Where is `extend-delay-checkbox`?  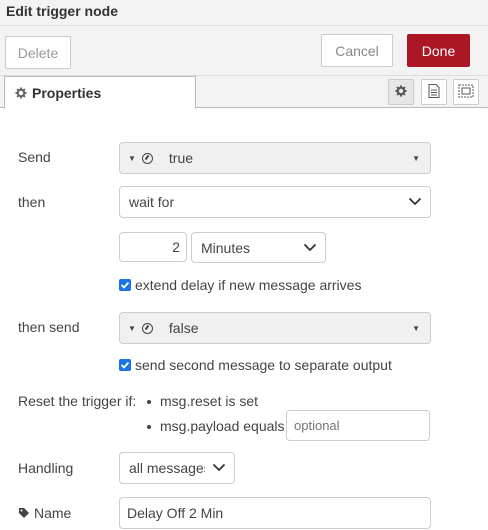
extend-delay-checkbox is located at coordinates (125, 285).